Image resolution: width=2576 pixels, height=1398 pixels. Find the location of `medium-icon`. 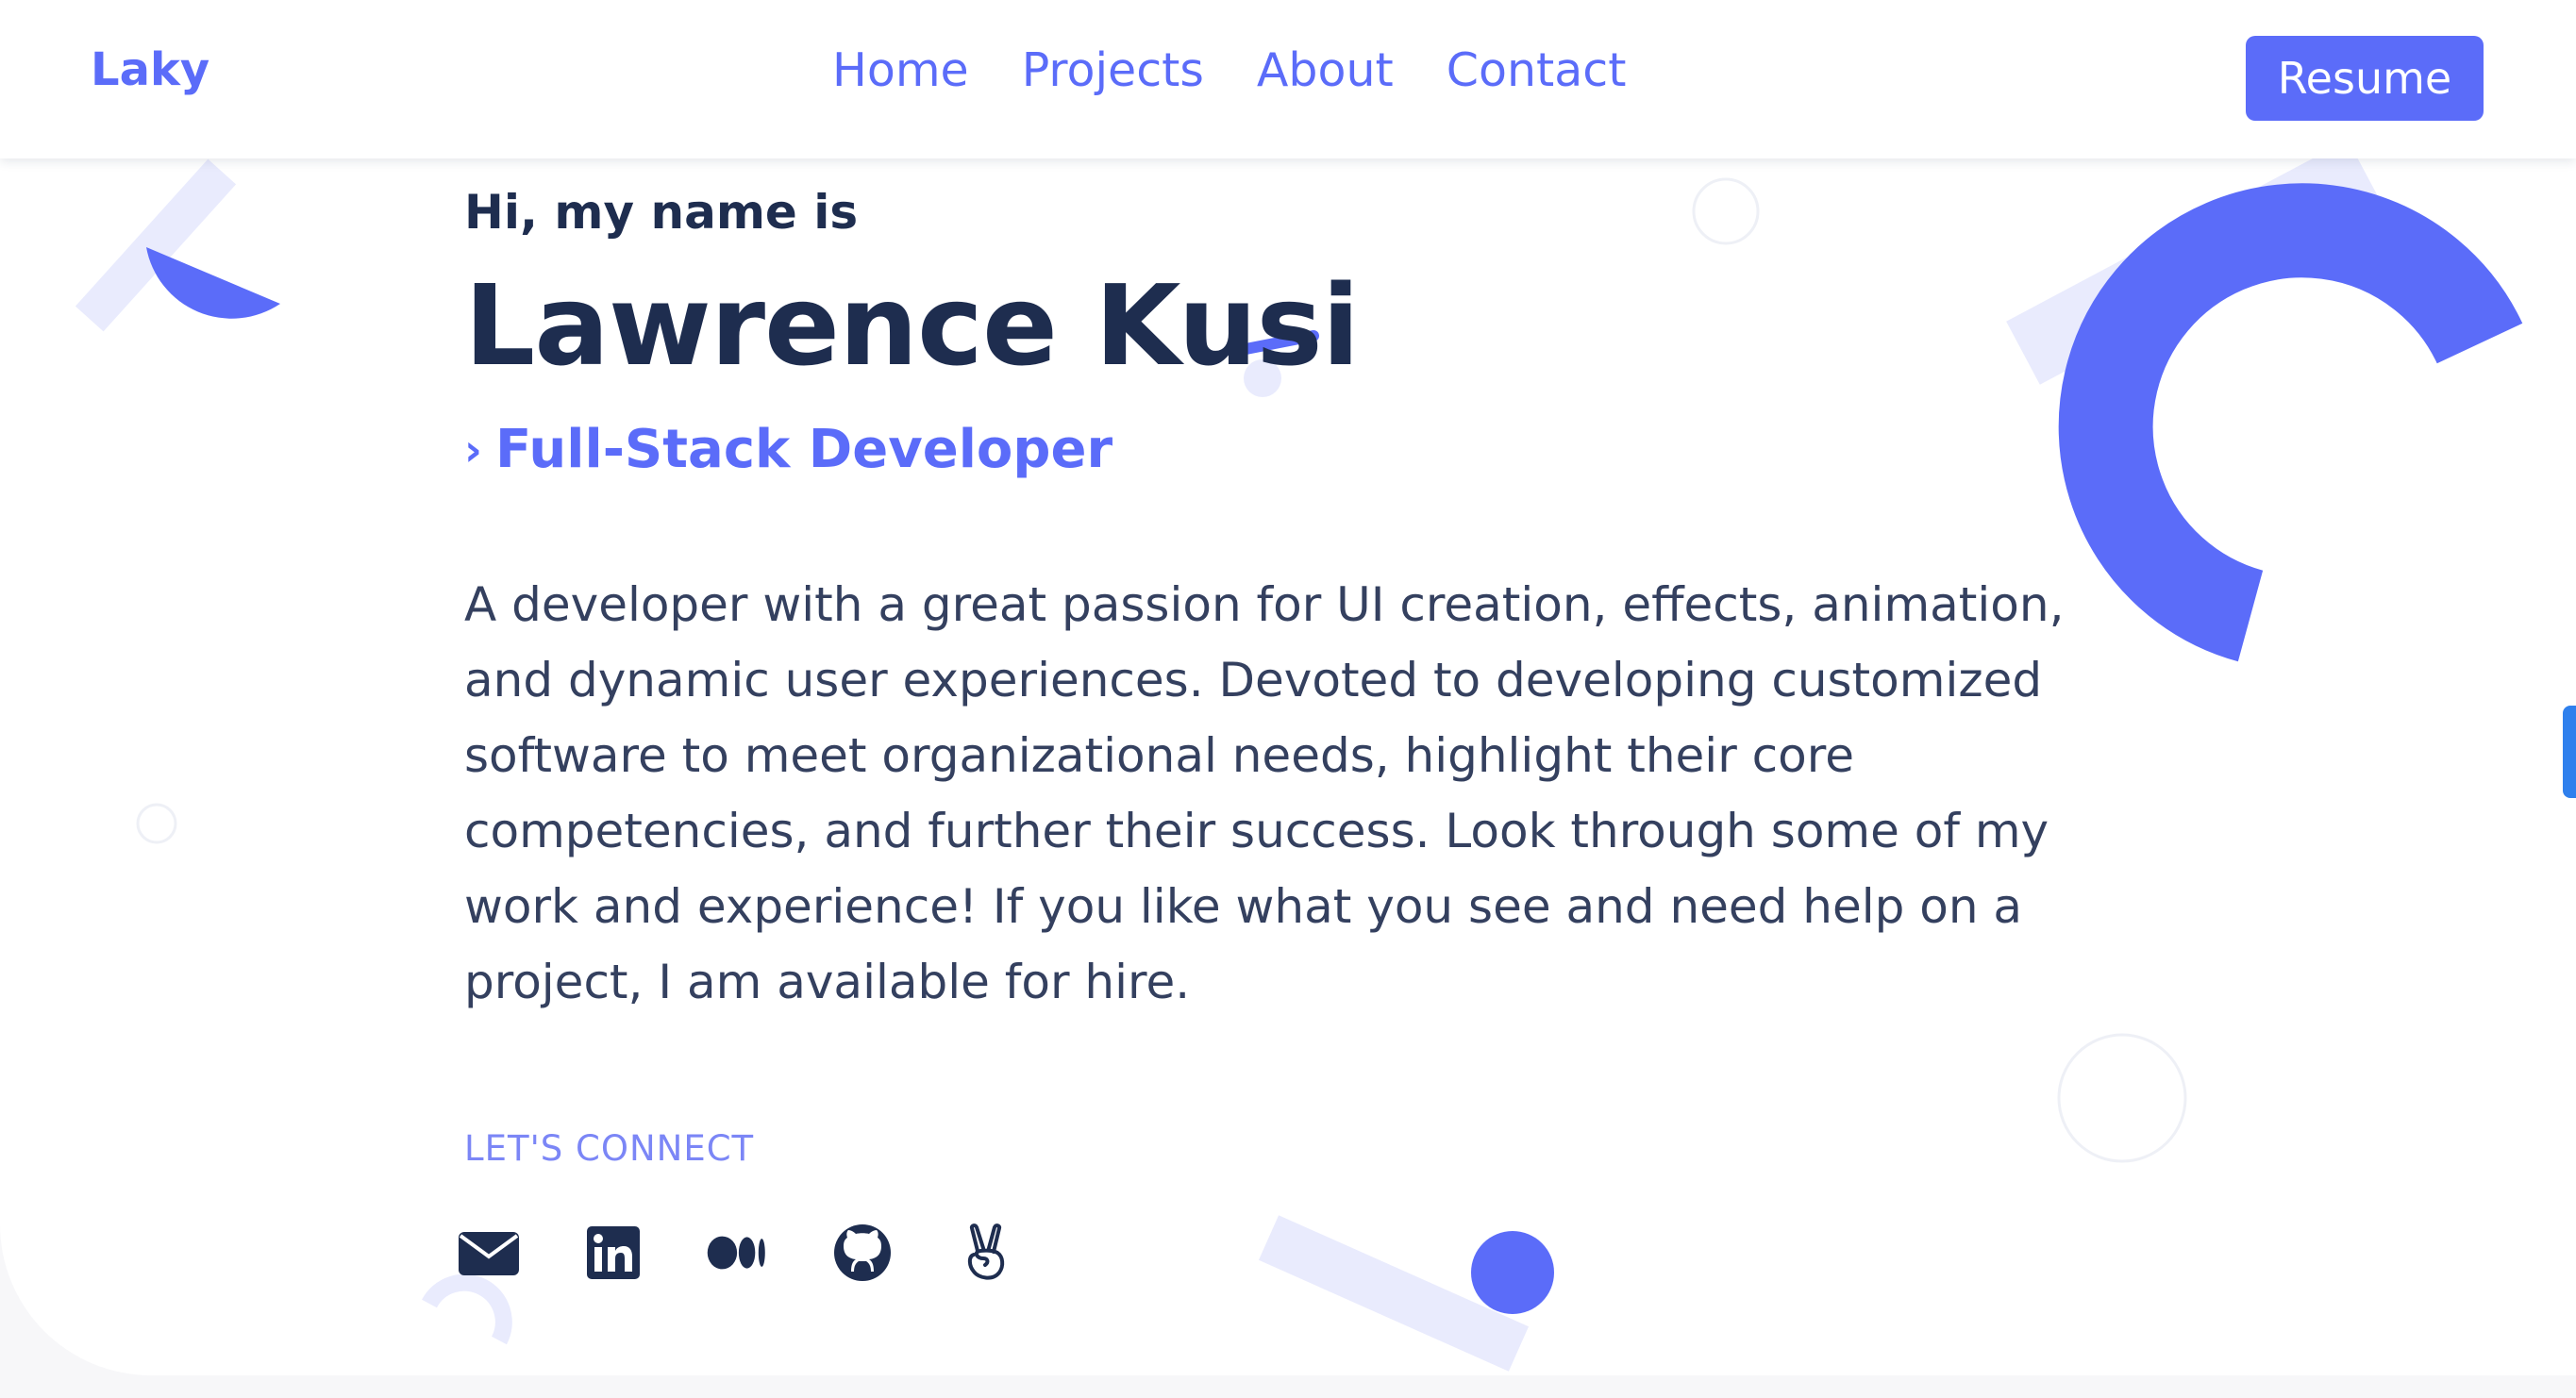

medium-icon is located at coordinates (738, 1253).